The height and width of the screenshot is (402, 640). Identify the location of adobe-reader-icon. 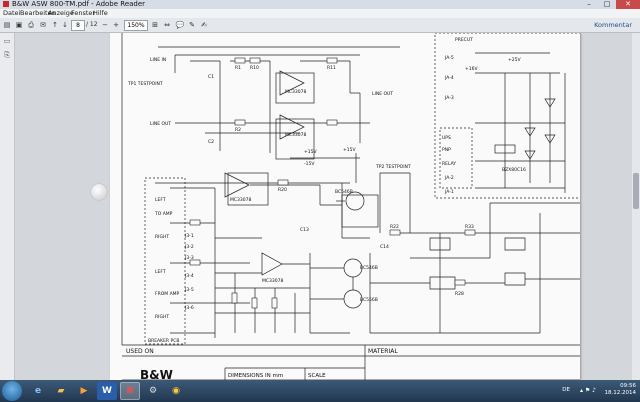
(6, 4).